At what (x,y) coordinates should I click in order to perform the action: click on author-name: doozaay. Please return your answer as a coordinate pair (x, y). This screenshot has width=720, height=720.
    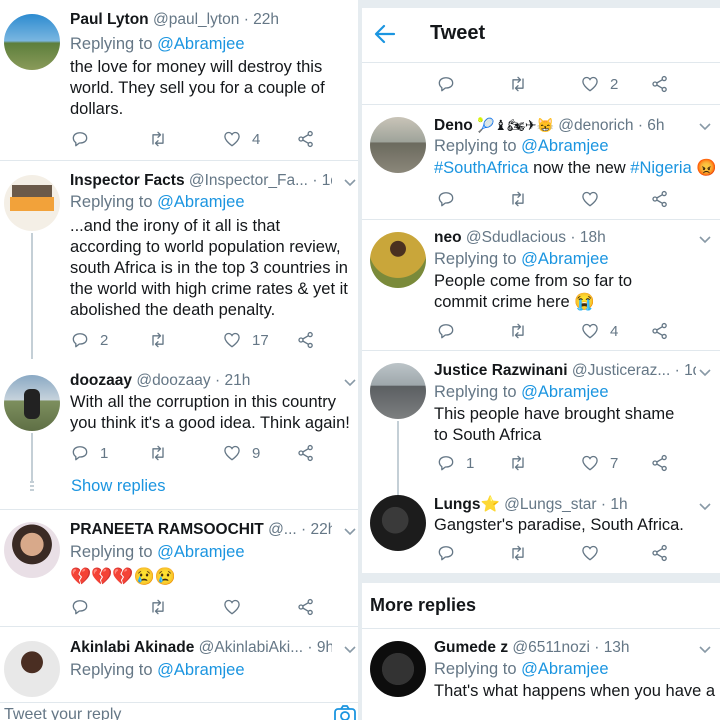
    Looking at the image, I should click on (101, 380).